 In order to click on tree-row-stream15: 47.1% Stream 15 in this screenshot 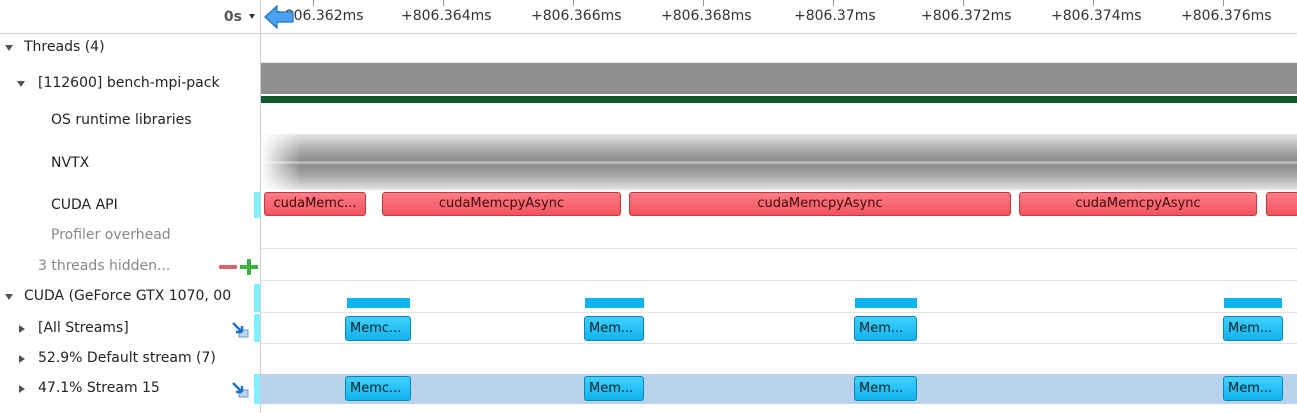, I will do `click(130, 389)`.